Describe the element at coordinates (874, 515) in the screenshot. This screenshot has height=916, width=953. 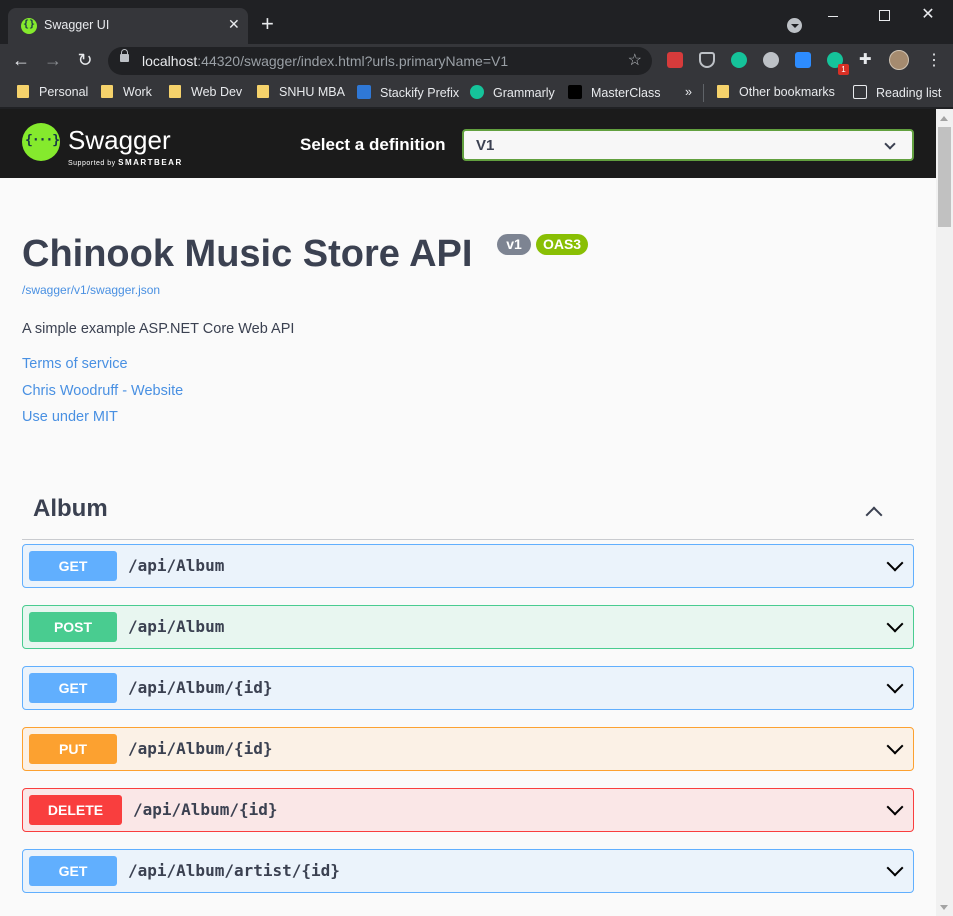
I see `chevron-up-icon` at that location.